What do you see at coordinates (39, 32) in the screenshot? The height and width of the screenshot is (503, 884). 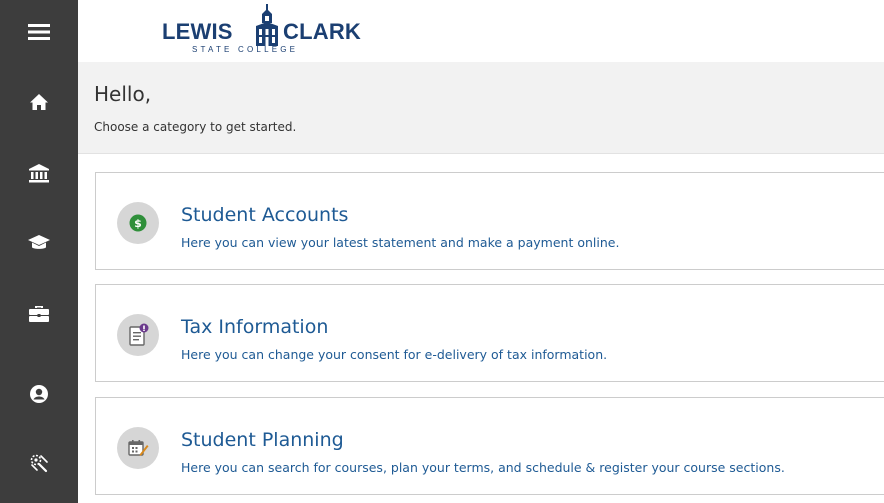 I see `hamburger-menu-icon` at bounding box center [39, 32].